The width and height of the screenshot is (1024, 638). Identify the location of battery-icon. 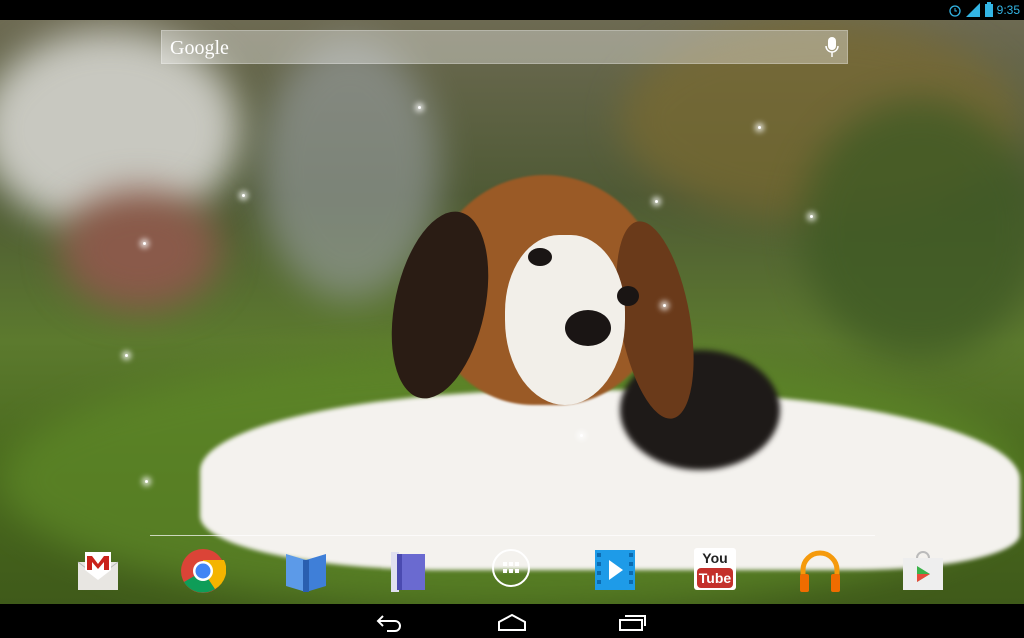
(989, 9).